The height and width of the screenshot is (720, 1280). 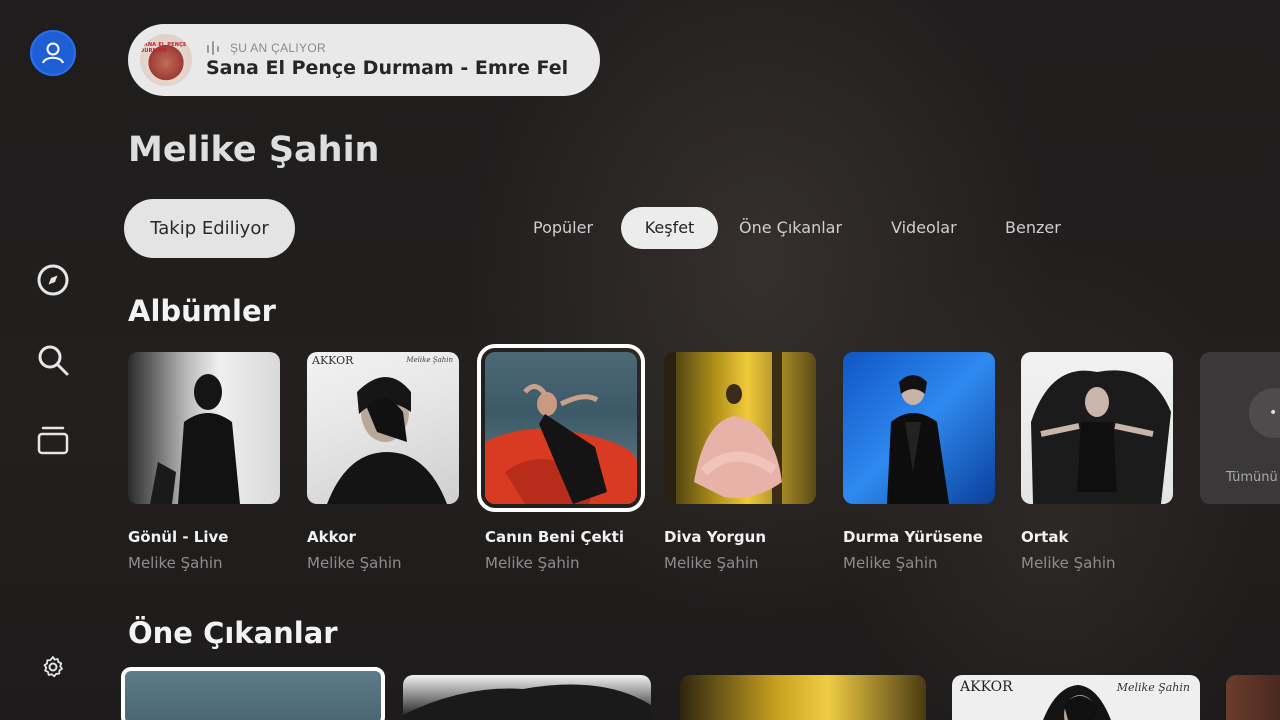 I want to click on more-icon: ••, so click(x=1264, y=413).